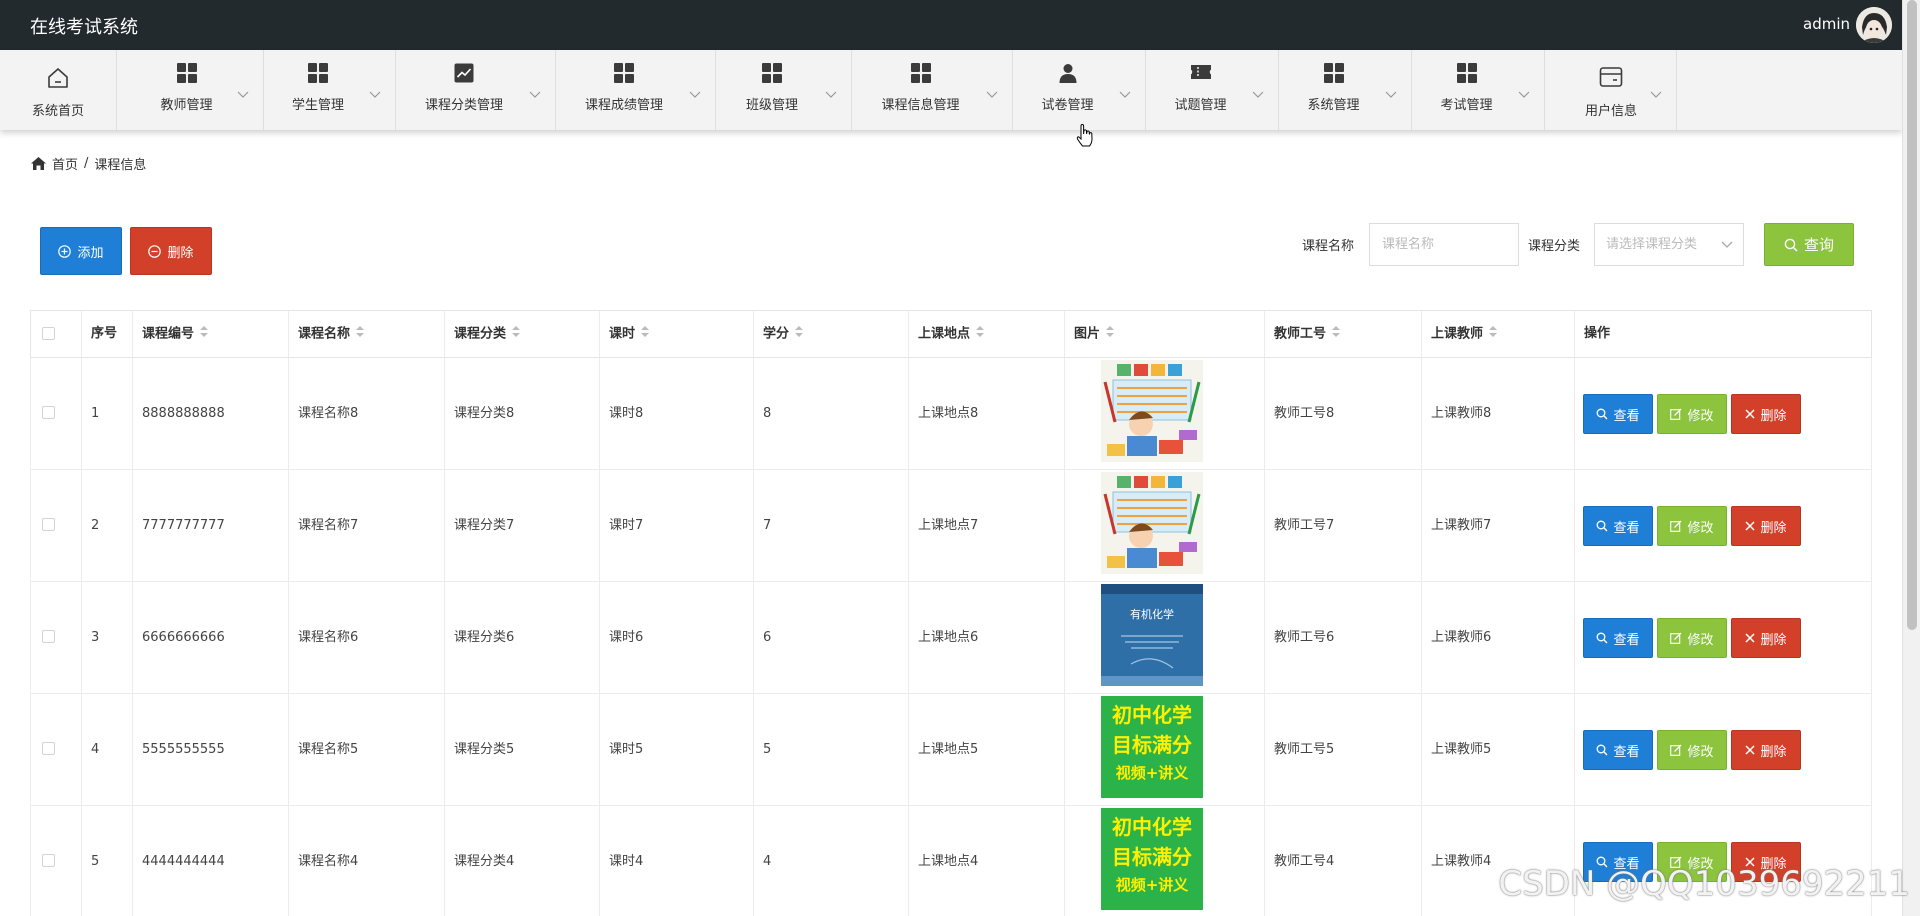 This screenshot has height=916, width=1920. I want to click on batch-delete-label: 删除, so click(180, 253).